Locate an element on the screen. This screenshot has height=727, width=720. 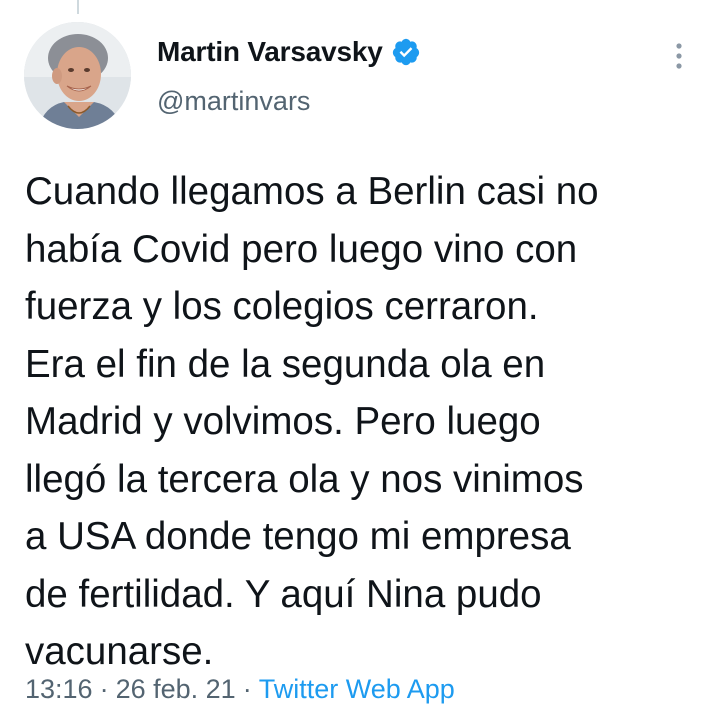
tweet-text-line: llegó la tercera ola y nos vinimos is located at coordinates (304, 479).